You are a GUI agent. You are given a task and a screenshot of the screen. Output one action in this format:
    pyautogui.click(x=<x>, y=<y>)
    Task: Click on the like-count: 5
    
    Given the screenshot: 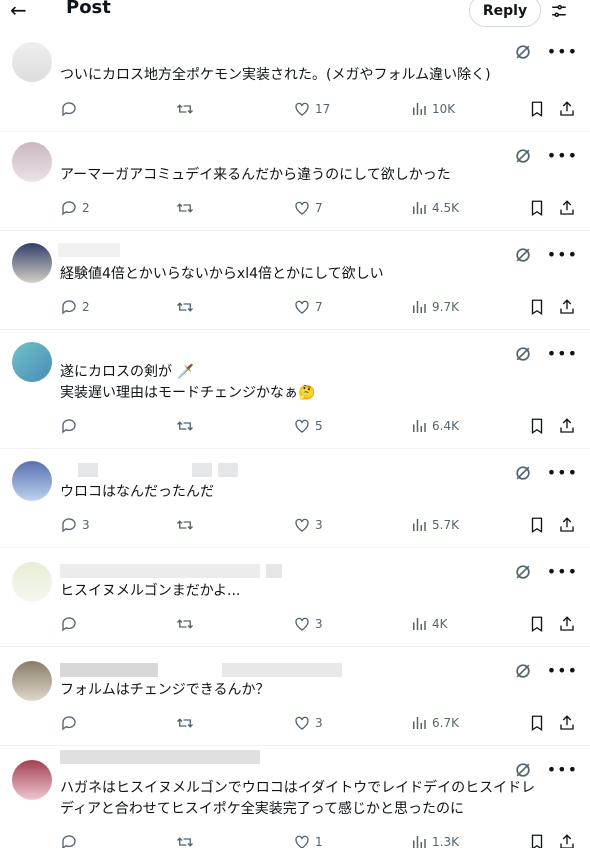 What is the action you would take?
    pyautogui.click(x=319, y=426)
    